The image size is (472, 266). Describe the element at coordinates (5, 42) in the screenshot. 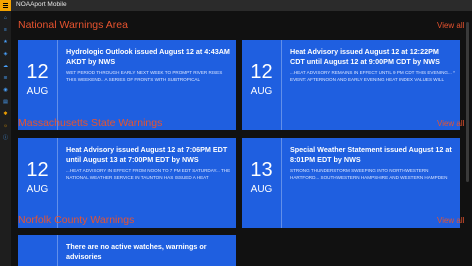

I see `star-icon: ★` at that location.